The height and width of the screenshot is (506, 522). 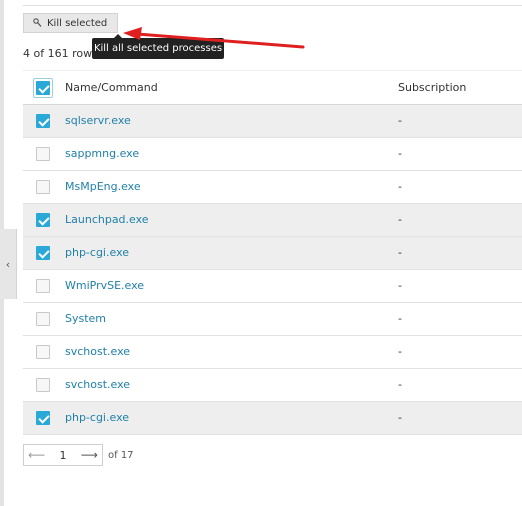 What do you see at coordinates (107, 219) in the screenshot?
I see `process-name-link: Launchpad.exe` at bounding box center [107, 219].